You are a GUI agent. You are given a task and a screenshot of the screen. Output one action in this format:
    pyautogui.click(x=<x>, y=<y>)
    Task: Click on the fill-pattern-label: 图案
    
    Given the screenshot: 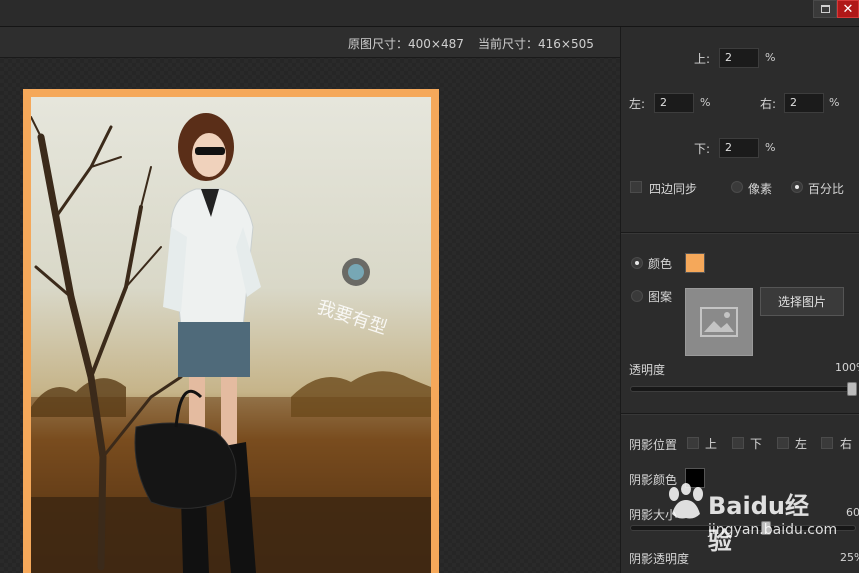 What is the action you would take?
    pyautogui.click(x=660, y=297)
    